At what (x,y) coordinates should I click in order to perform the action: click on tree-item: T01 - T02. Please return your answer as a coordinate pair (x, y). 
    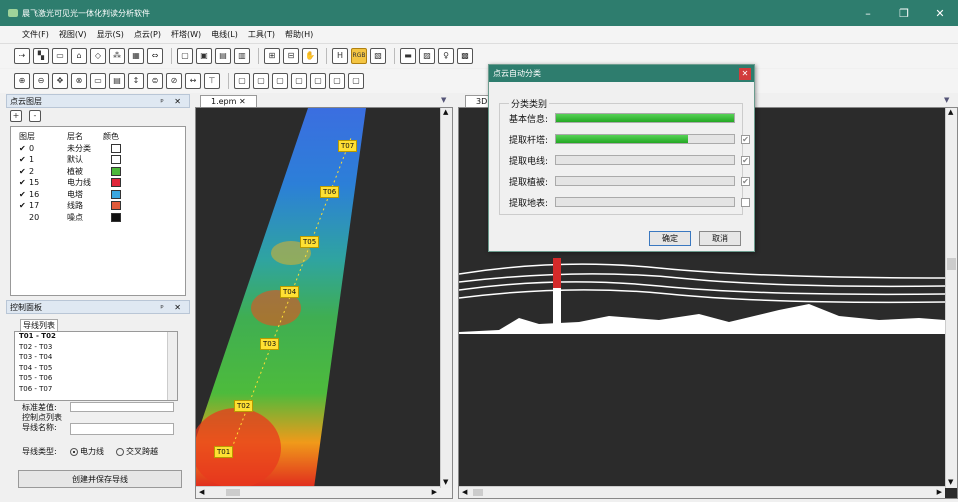
    Looking at the image, I should click on (96, 337).